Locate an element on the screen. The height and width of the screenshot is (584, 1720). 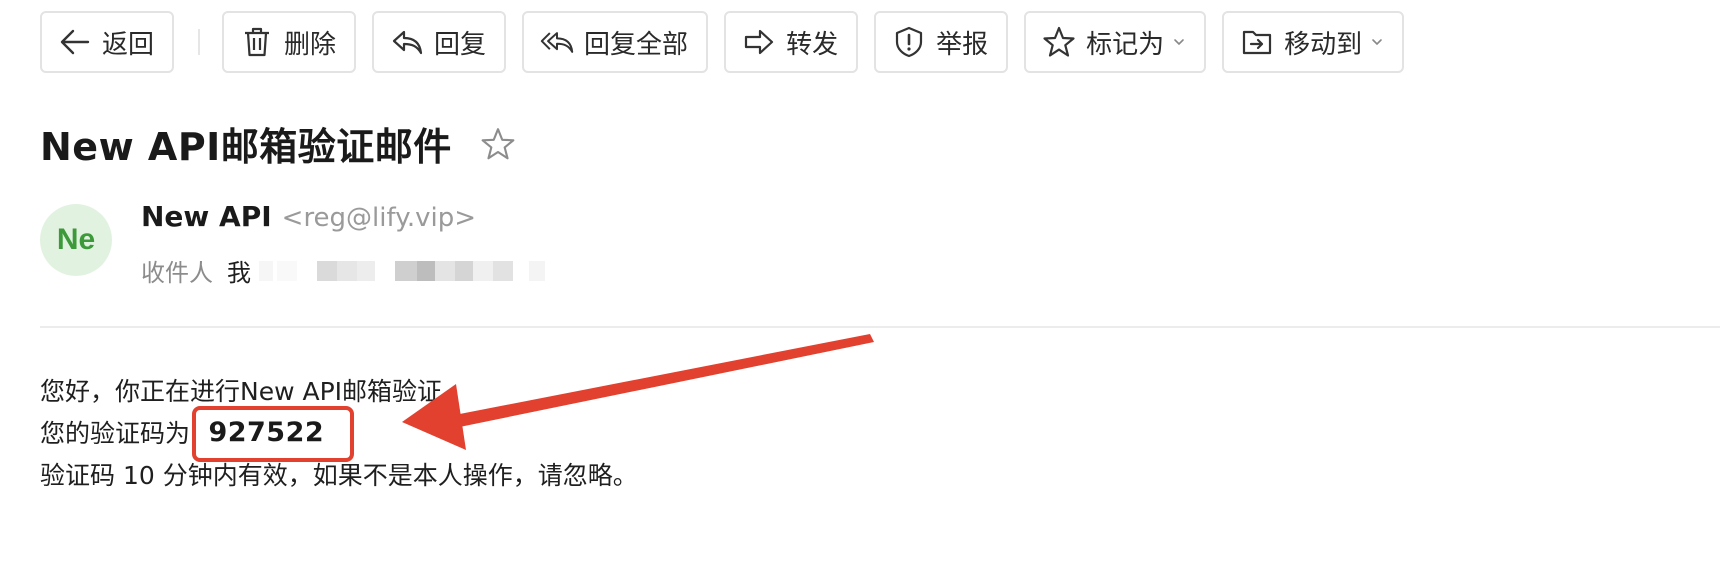
move-to-dropdown: 移动到 is located at coordinates (1313, 42).